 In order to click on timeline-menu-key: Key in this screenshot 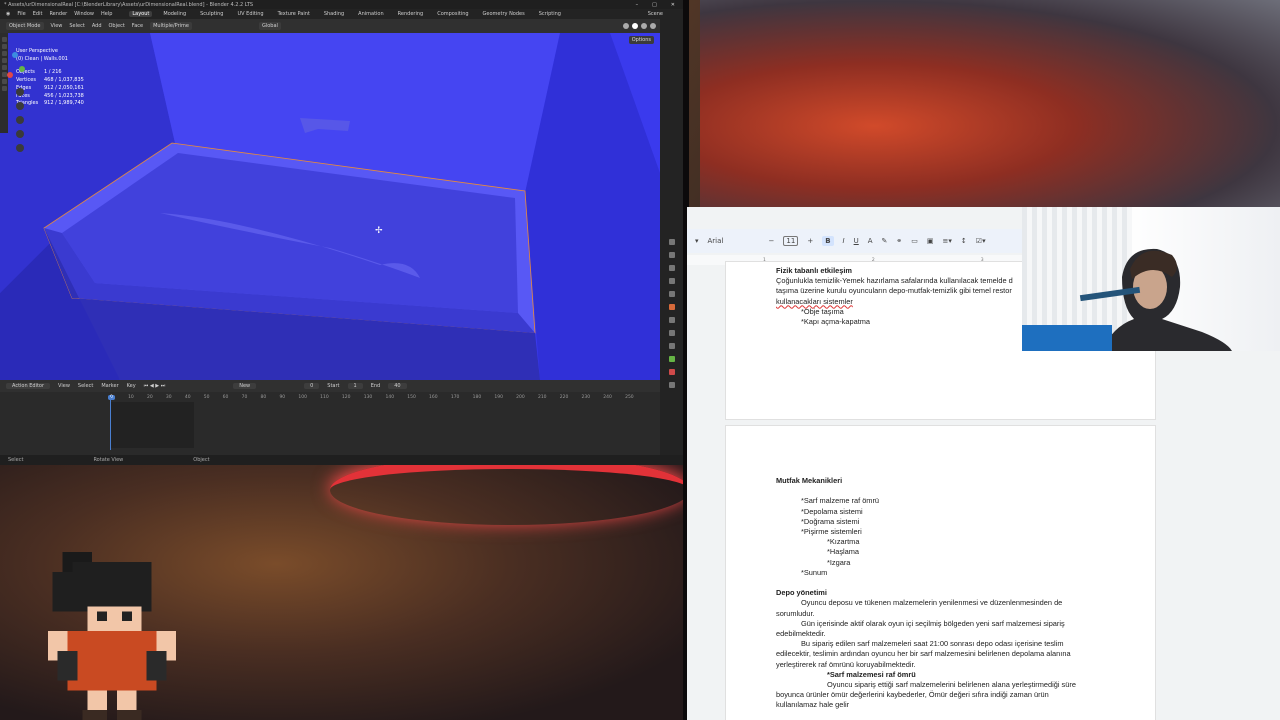, I will do `click(131, 386)`.